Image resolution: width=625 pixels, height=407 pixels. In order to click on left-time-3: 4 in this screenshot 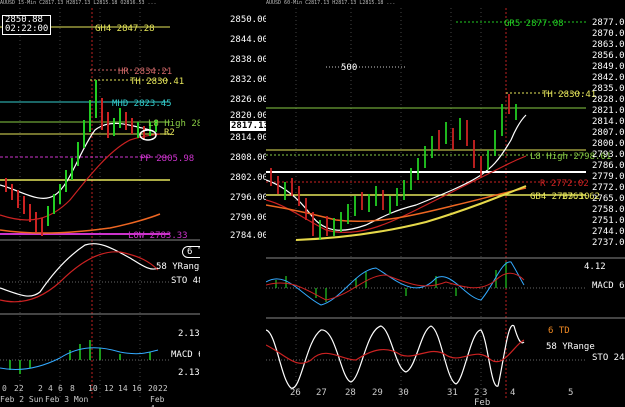, I will do `click(50, 388)`.